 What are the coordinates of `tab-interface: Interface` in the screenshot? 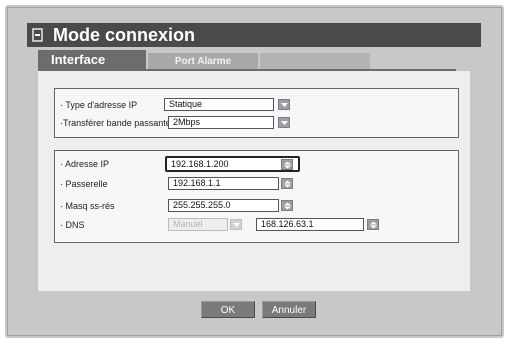 It's located at (92, 59).